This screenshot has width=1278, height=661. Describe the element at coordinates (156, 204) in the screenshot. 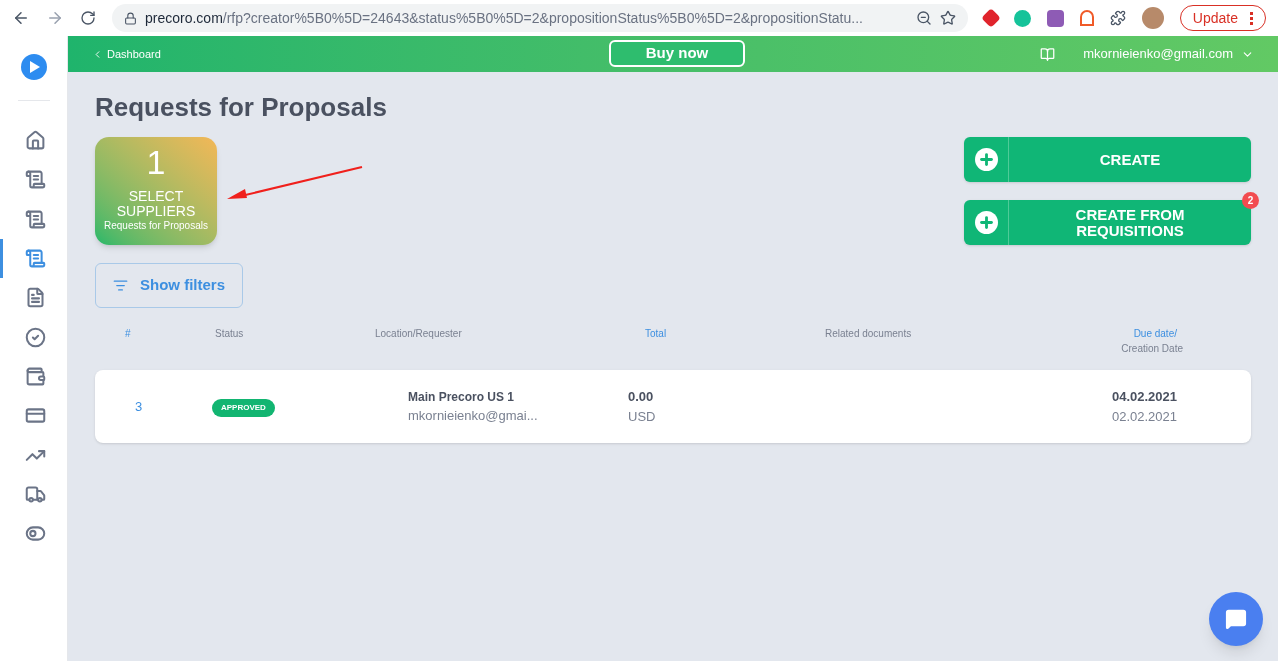

I see `summary-label: SELECT SUPPLIERS` at that location.